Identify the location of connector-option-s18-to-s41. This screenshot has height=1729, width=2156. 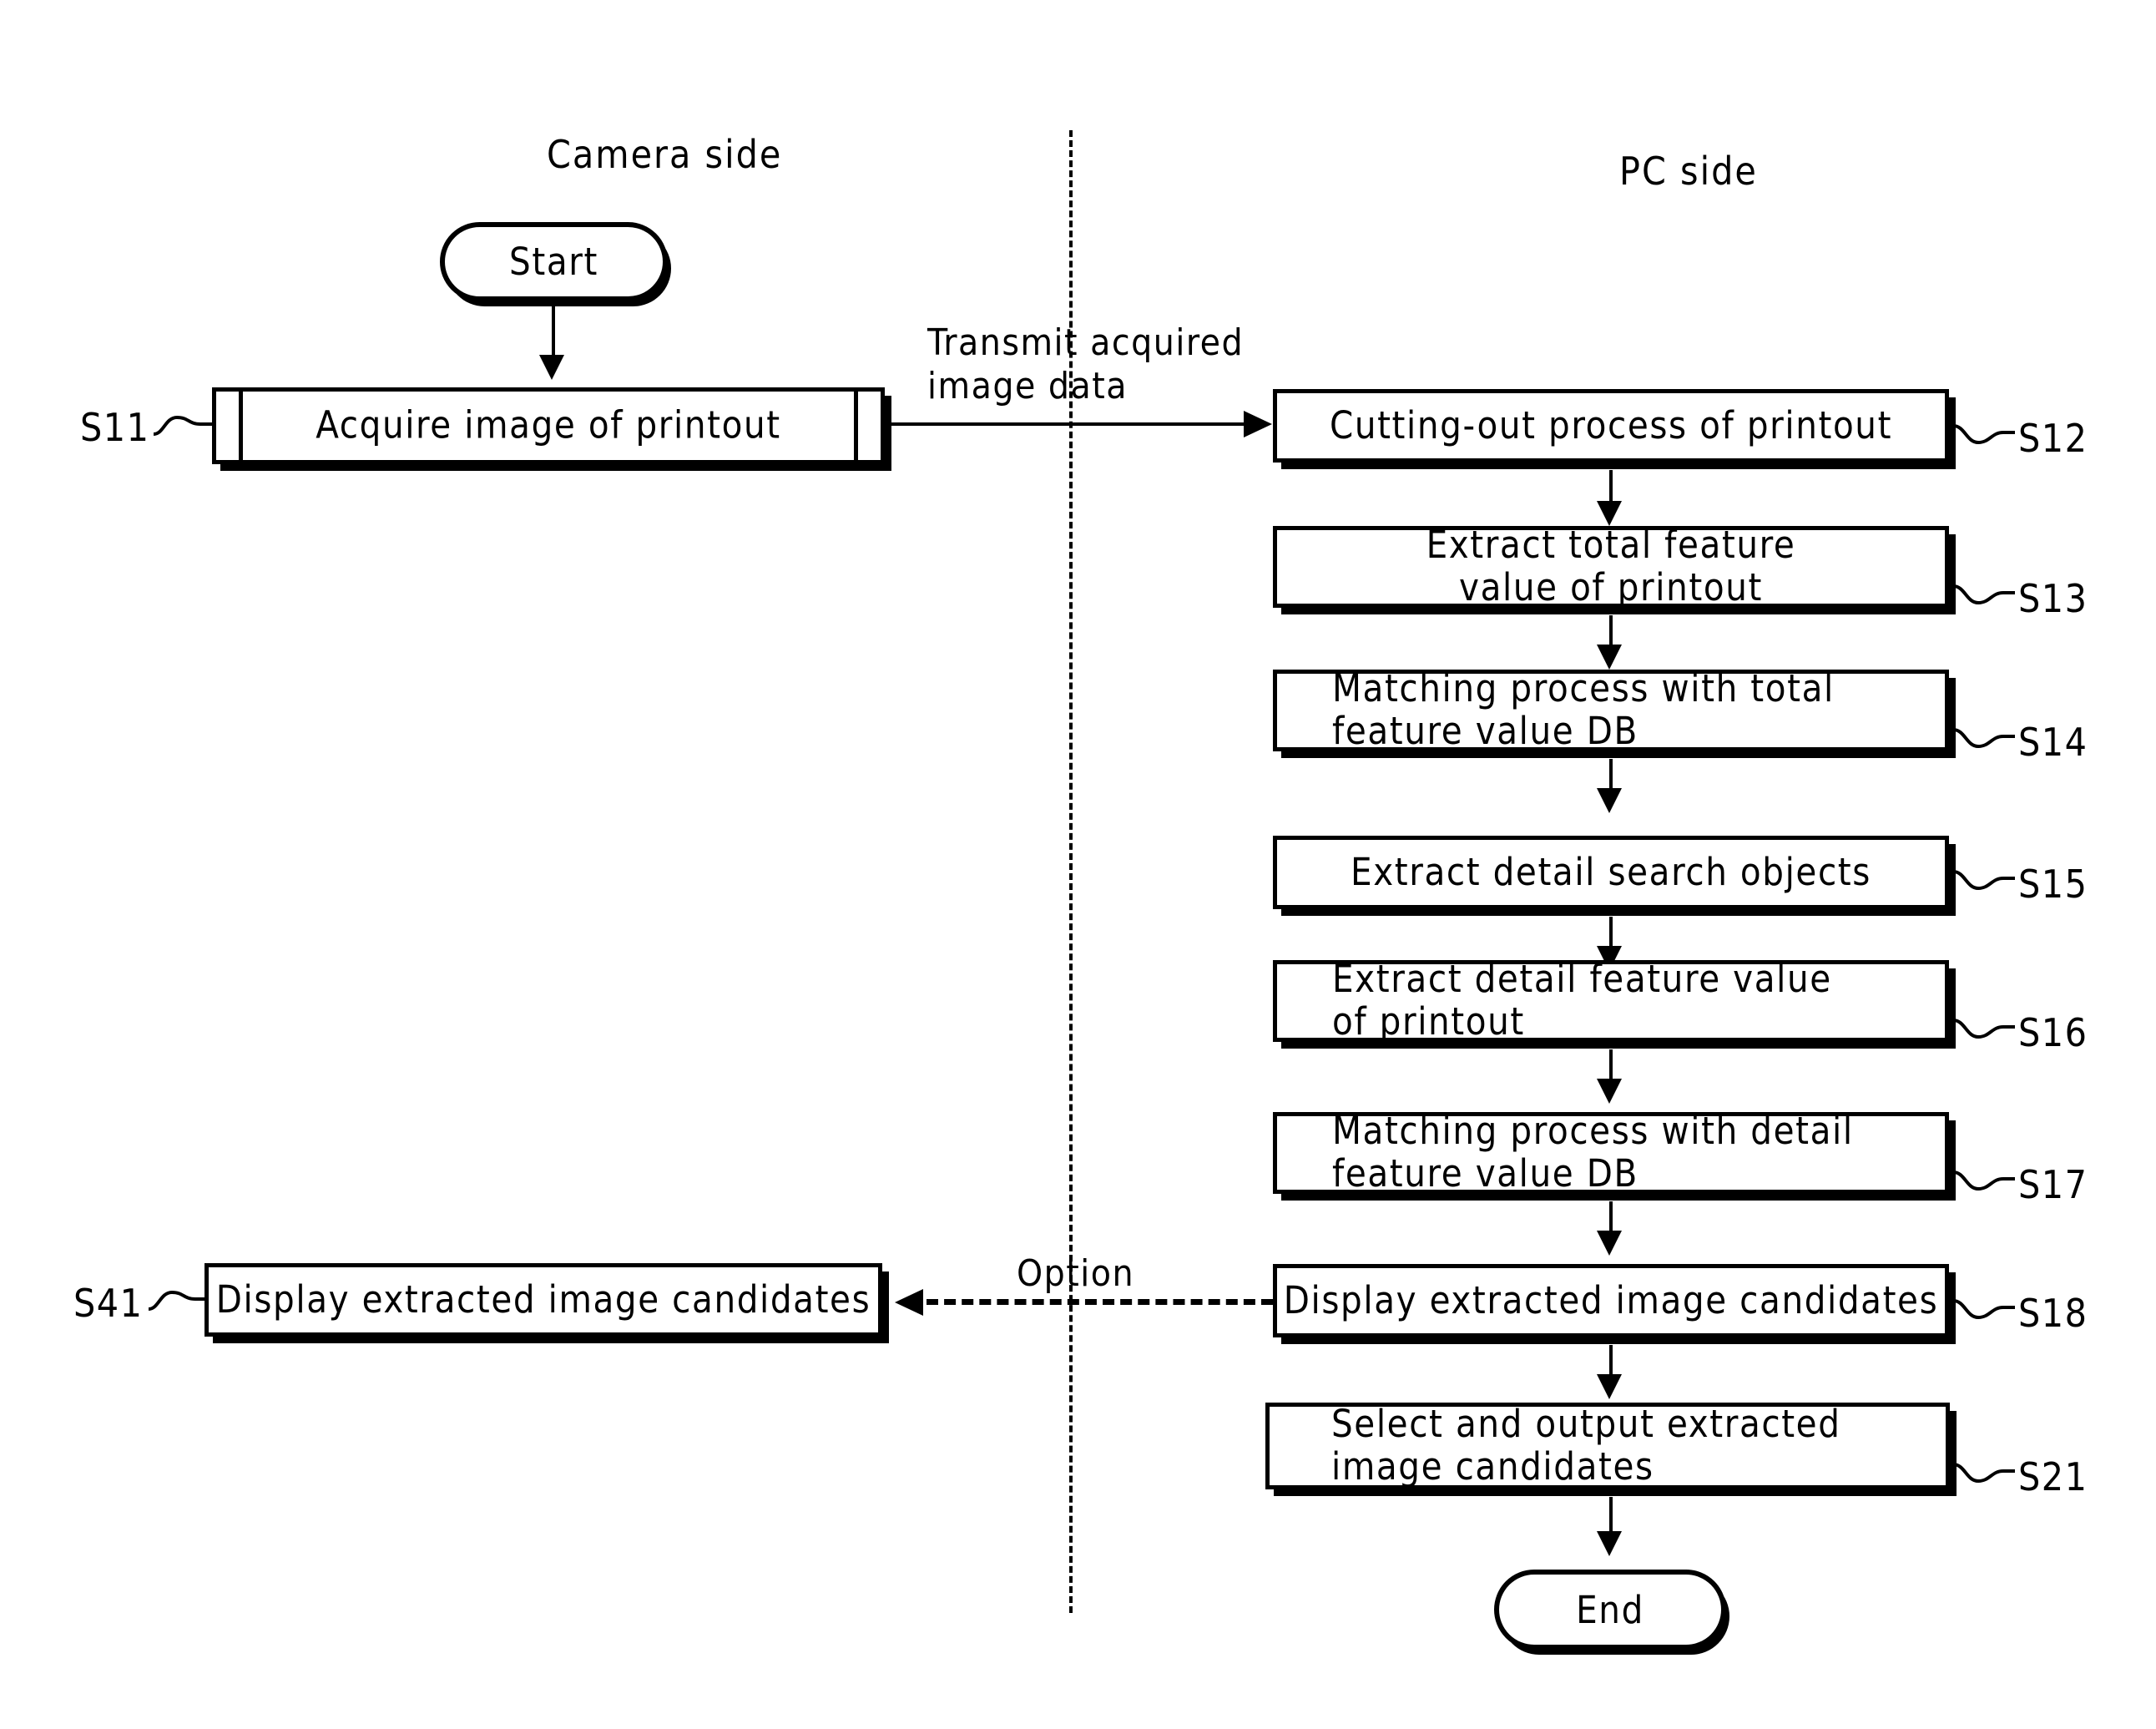
(1100, 1302).